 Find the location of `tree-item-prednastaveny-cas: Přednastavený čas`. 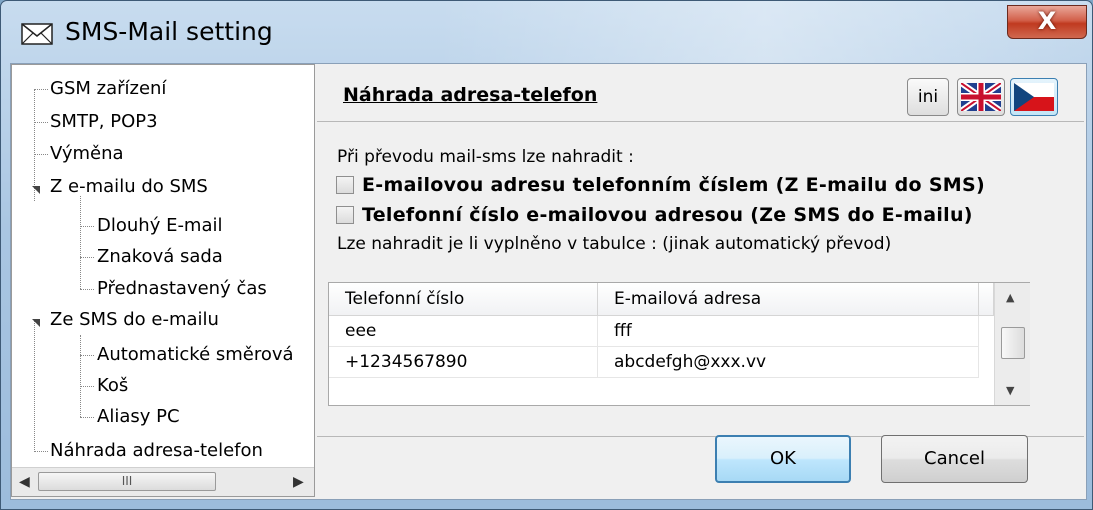

tree-item-prednastaveny-cas: Přednastavený čas is located at coordinates (182, 289).